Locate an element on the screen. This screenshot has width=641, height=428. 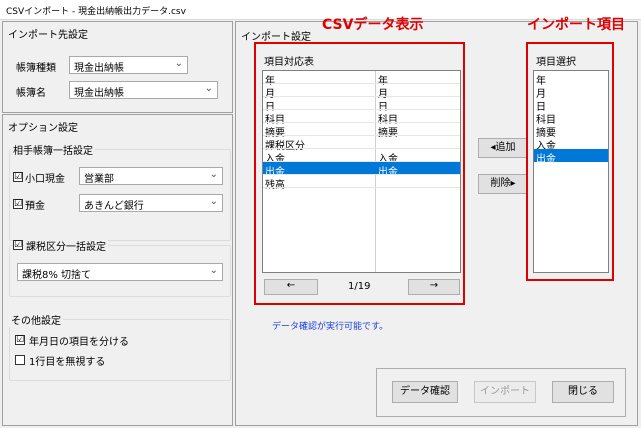
arrow-right-icon: → is located at coordinates (434, 285).